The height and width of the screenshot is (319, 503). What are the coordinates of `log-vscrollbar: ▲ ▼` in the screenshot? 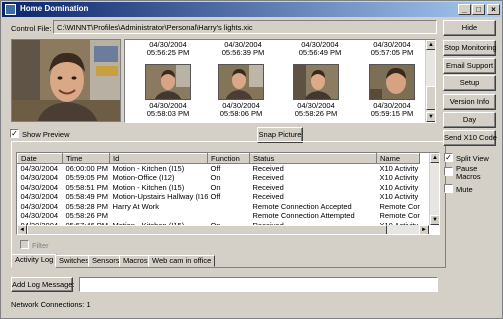 It's located at (434, 189).